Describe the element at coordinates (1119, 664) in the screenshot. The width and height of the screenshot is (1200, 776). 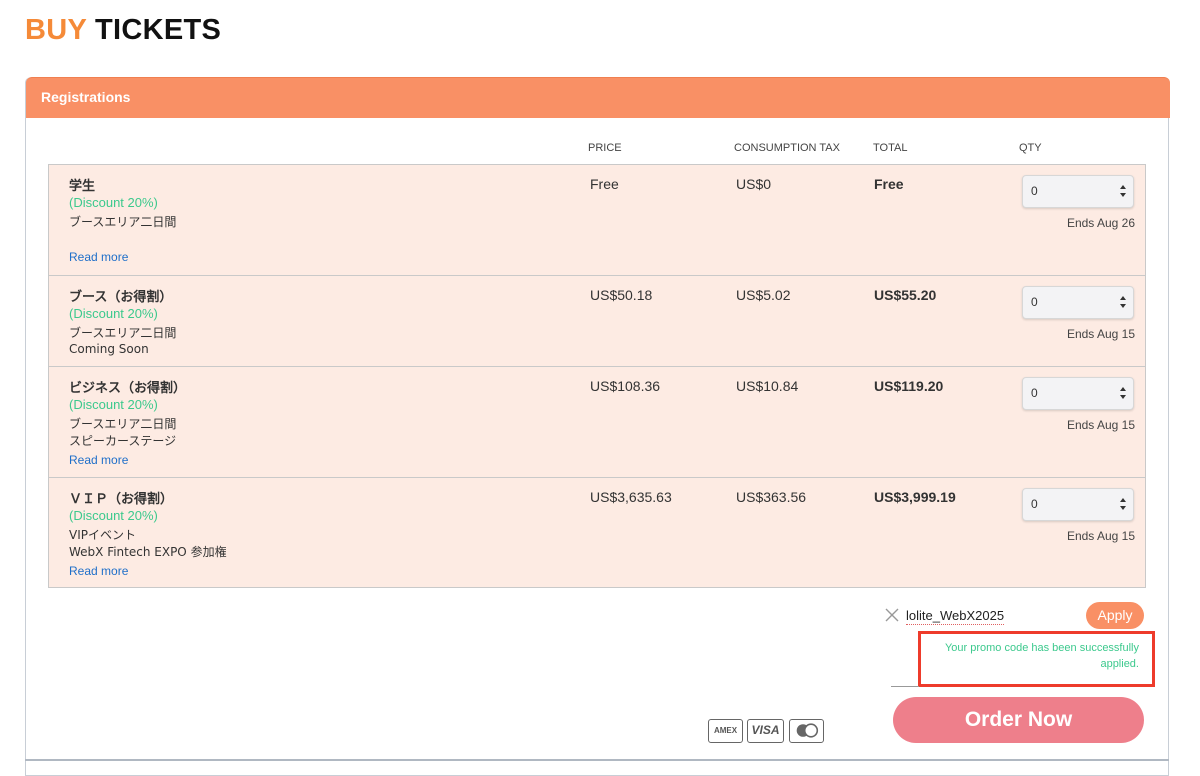
I see `promo-message-line-2: applied.` at that location.